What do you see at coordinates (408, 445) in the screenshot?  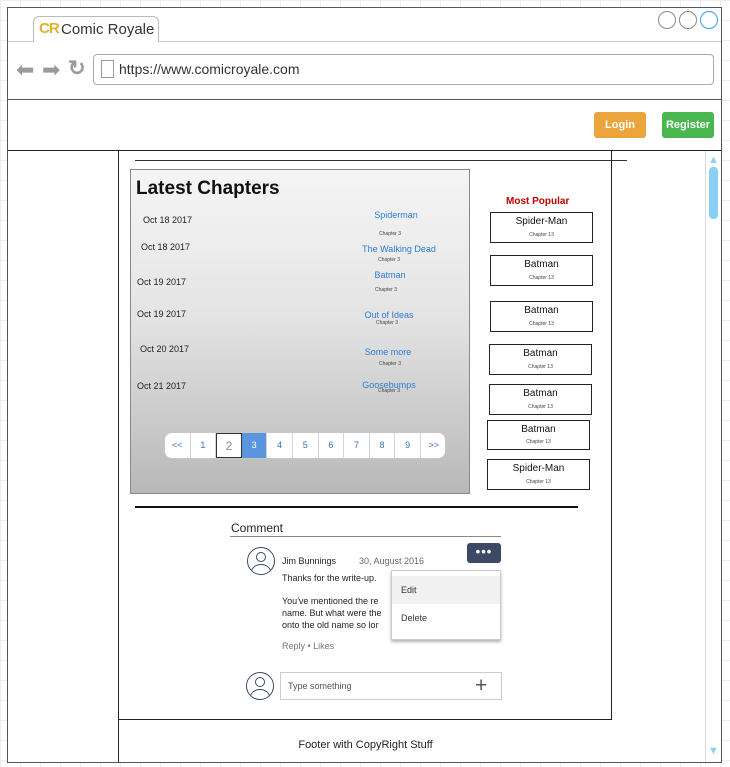 I see `pagination-page: 9` at bounding box center [408, 445].